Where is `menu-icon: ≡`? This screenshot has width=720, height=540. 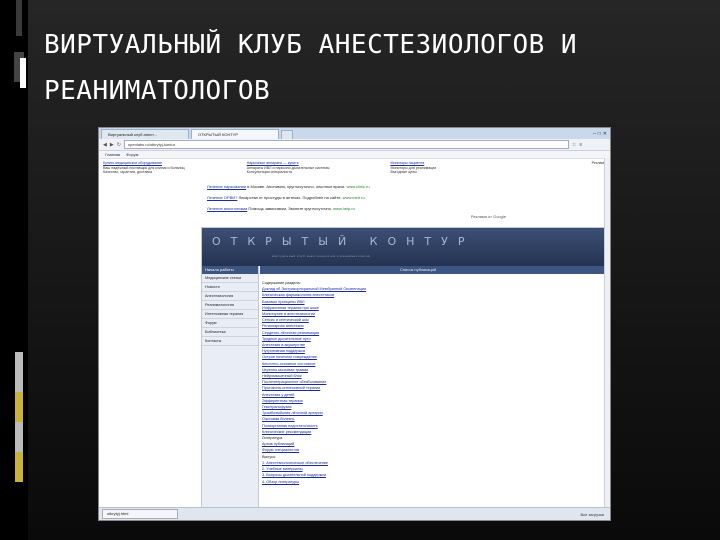 menu-icon: ≡ is located at coordinates (580, 145).